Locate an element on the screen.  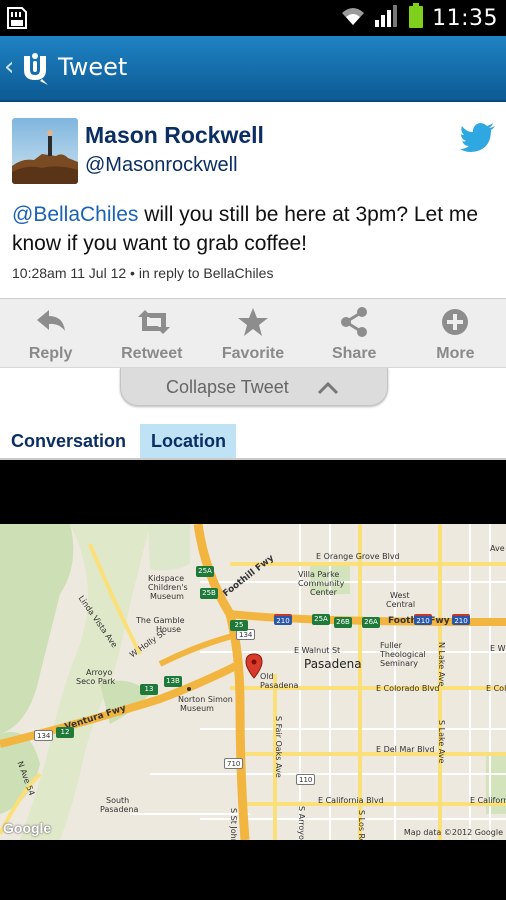
map-label: Old Pasadena is located at coordinates (279, 681).